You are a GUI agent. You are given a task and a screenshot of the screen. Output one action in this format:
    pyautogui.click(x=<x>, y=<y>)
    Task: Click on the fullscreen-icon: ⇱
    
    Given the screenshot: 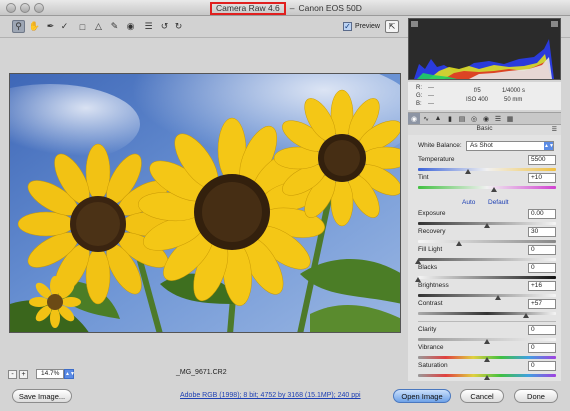 What is the action you would take?
    pyautogui.click(x=392, y=26)
    